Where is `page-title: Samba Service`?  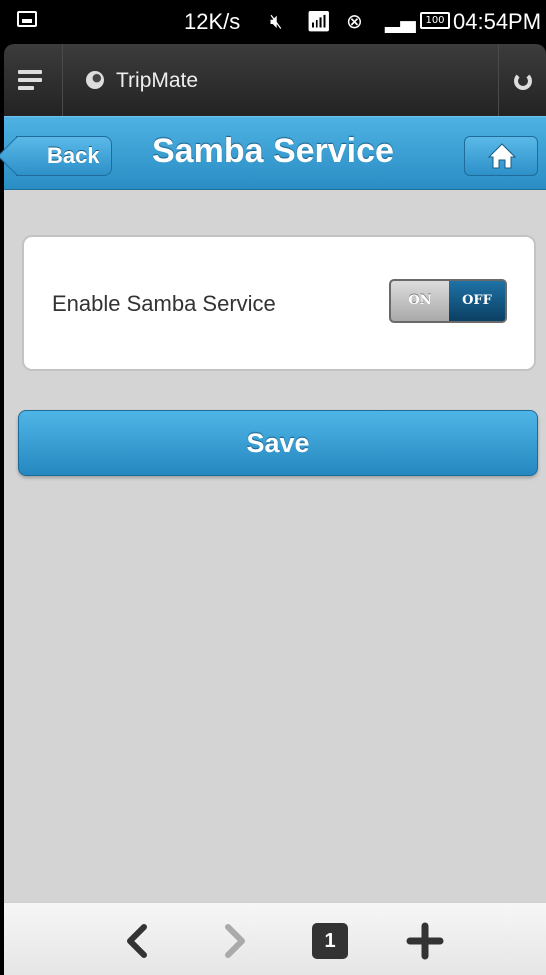 page-title: Samba Service is located at coordinates (273, 151).